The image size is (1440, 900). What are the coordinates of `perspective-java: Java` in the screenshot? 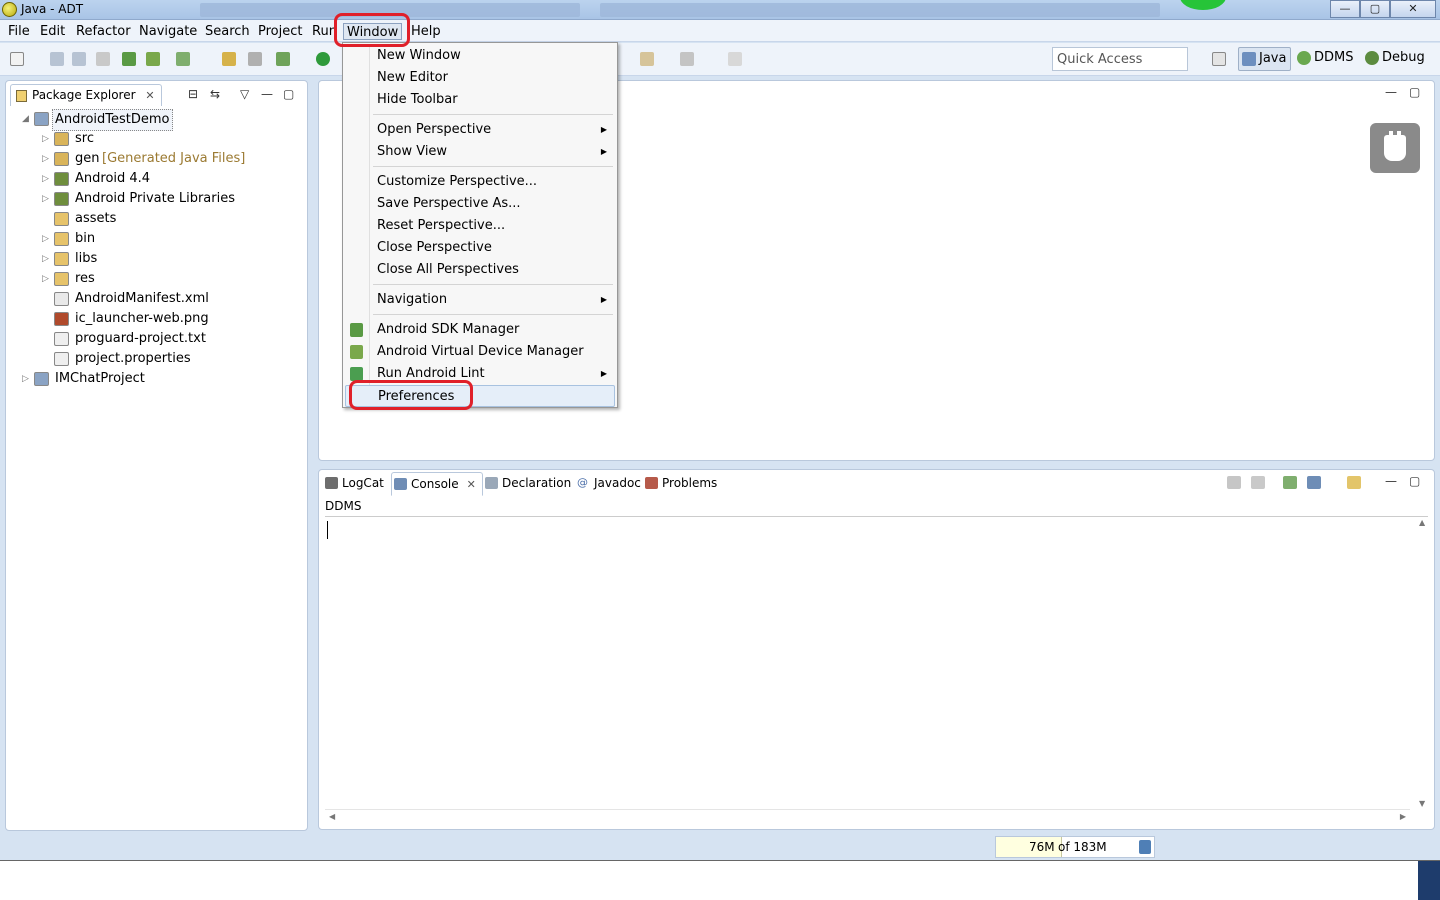 It's located at (1265, 59).